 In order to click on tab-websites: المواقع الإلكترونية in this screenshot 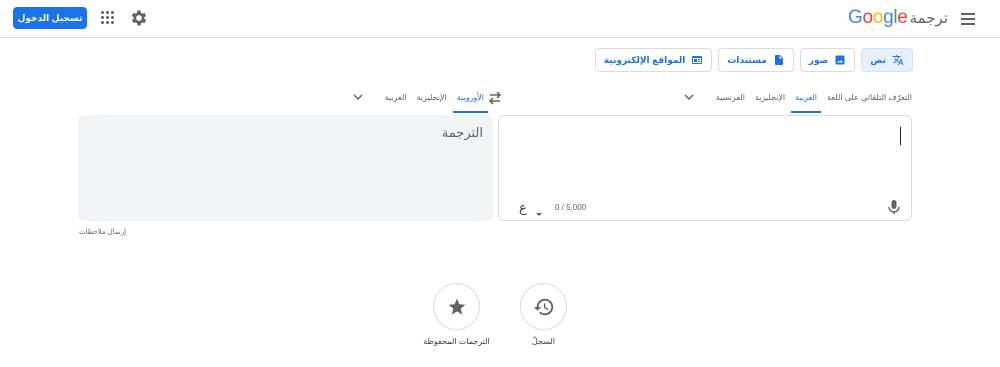, I will do `click(653, 60)`.